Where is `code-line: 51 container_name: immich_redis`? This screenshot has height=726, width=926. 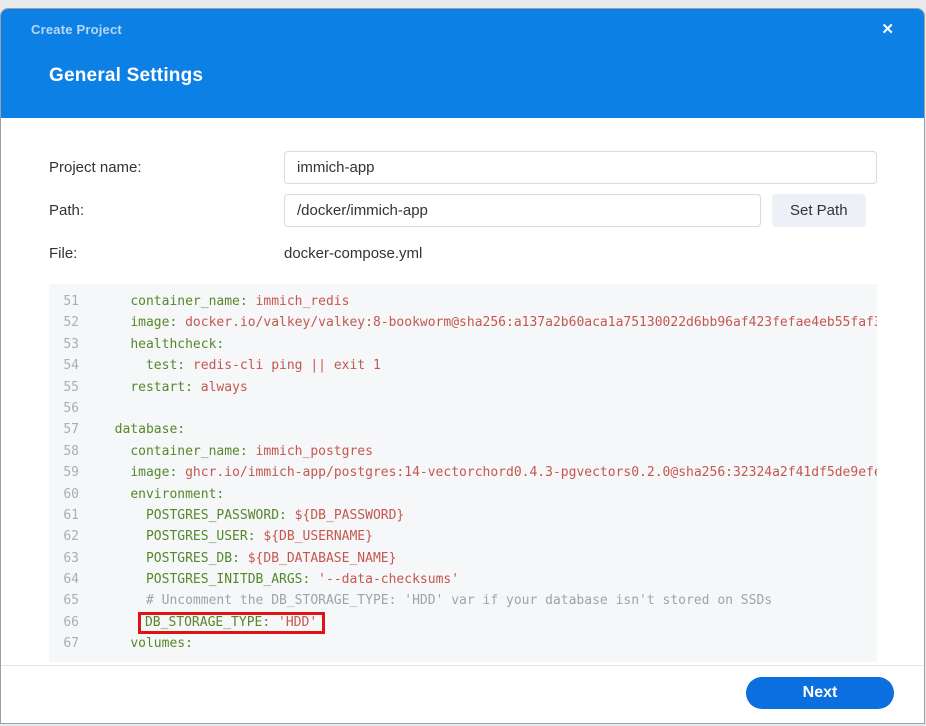 code-line: 51 container_name: immich_redis is located at coordinates (463, 301).